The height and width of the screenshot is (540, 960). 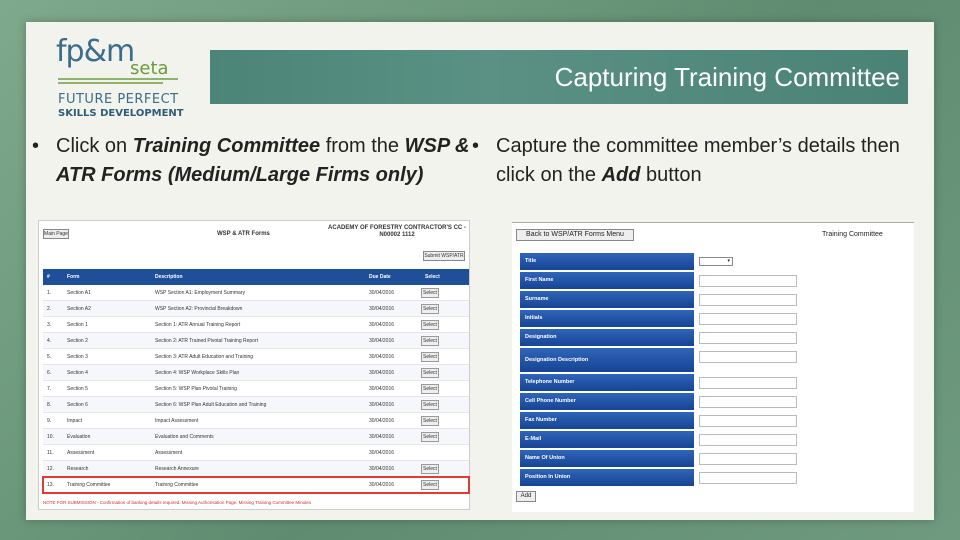 I want to click on bullet-text: from the, so click(x=362, y=146).